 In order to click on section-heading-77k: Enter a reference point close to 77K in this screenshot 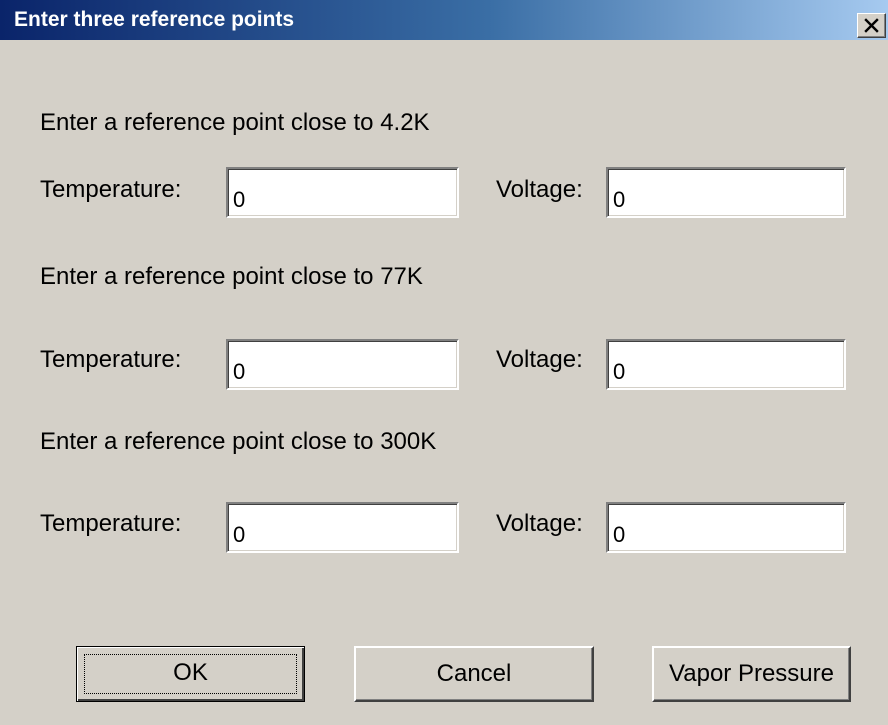, I will do `click(231, 276)`.